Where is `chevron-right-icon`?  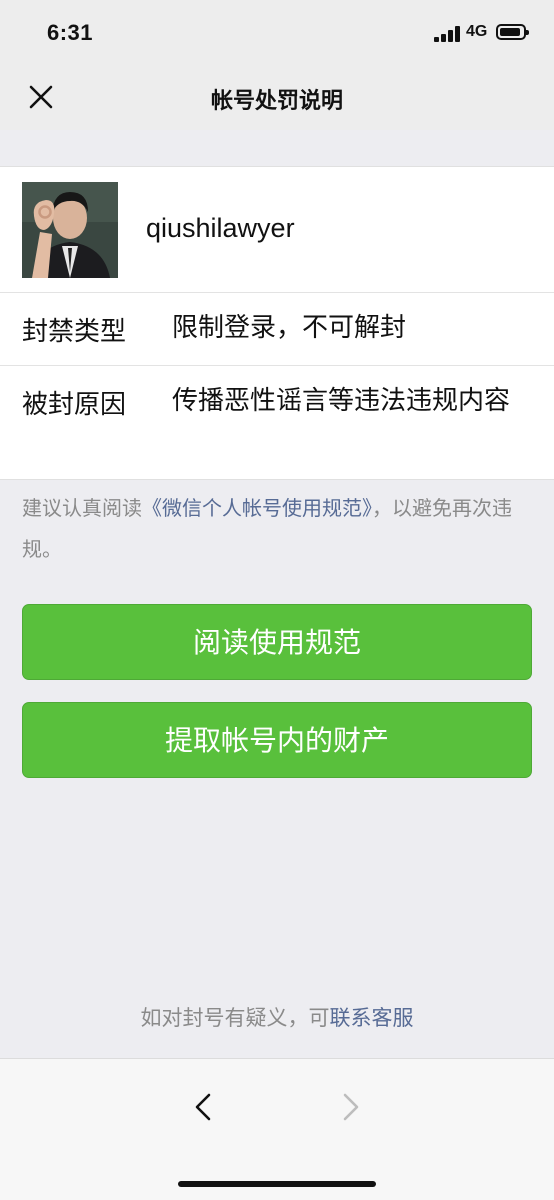 chevron-right-icon is located at coordinates (351, 1107).